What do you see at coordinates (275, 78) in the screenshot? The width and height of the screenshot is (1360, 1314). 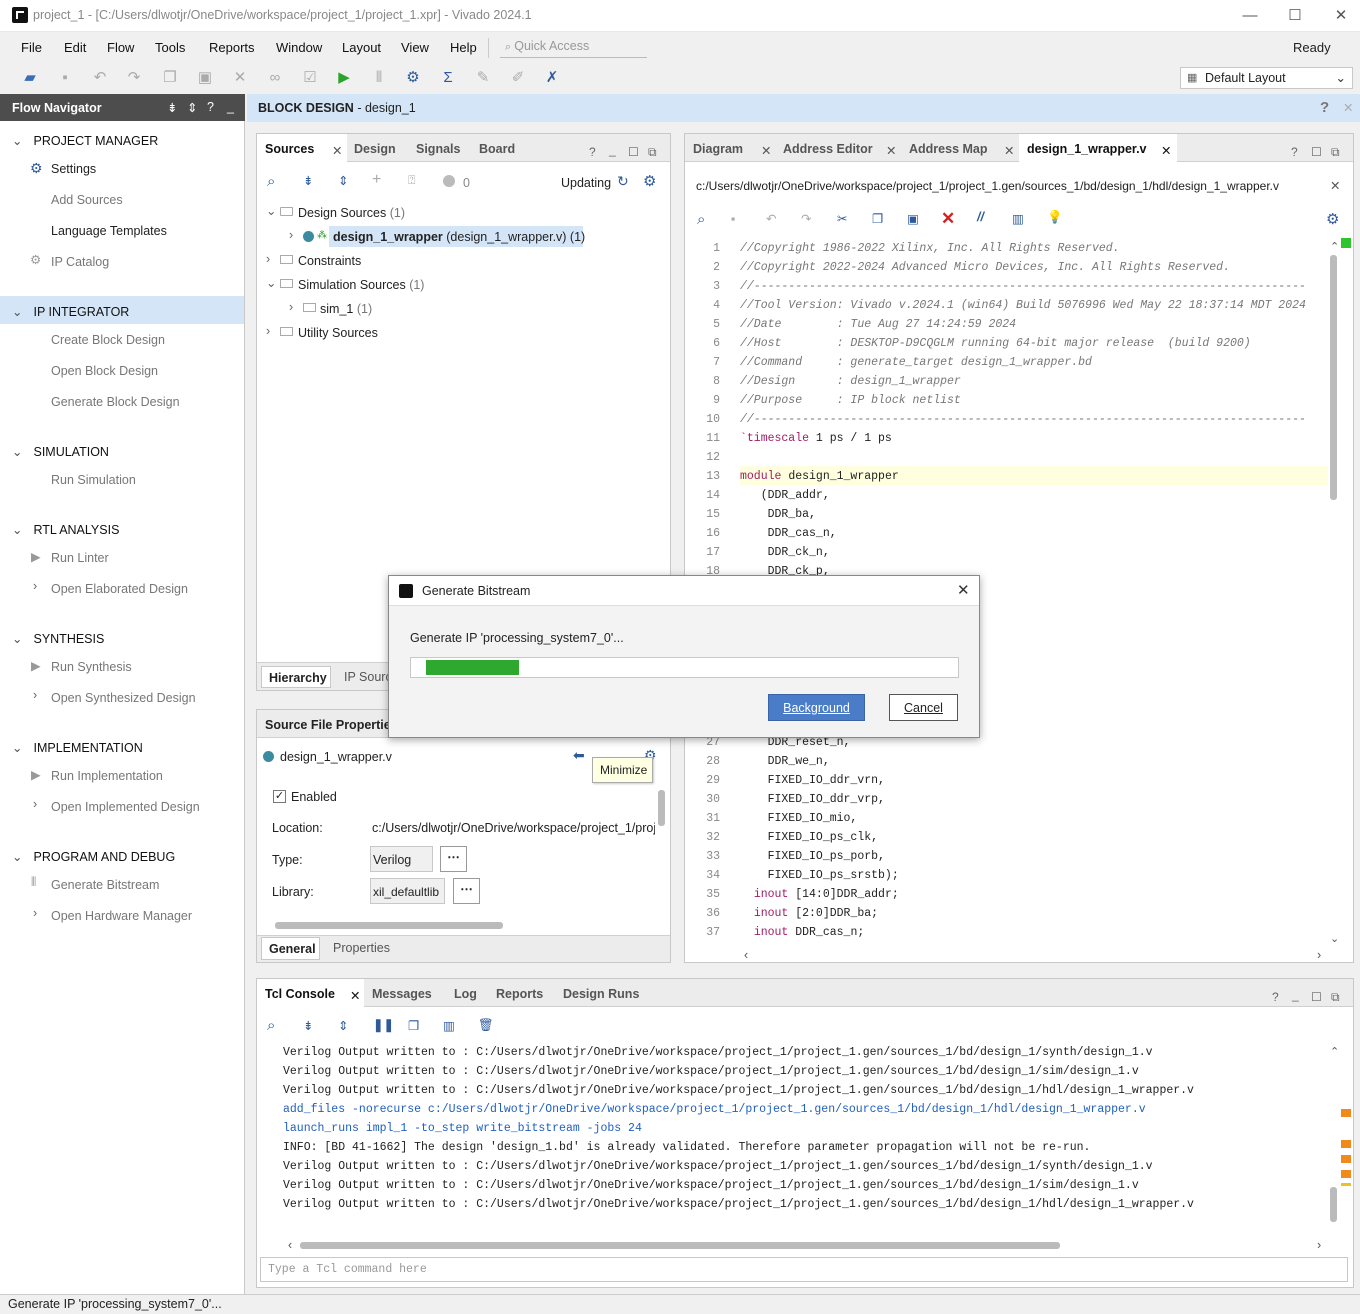 I see `find-icon: ∞` at bounding box center [275, 78].